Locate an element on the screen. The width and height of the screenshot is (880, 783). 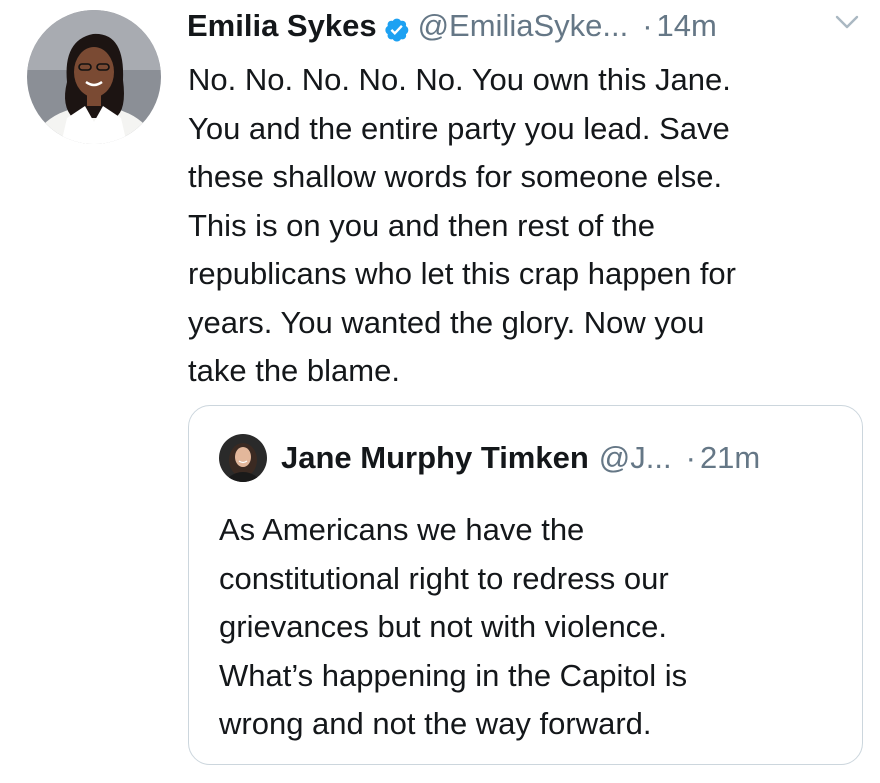
avatar is located at coordinates (94, 77).